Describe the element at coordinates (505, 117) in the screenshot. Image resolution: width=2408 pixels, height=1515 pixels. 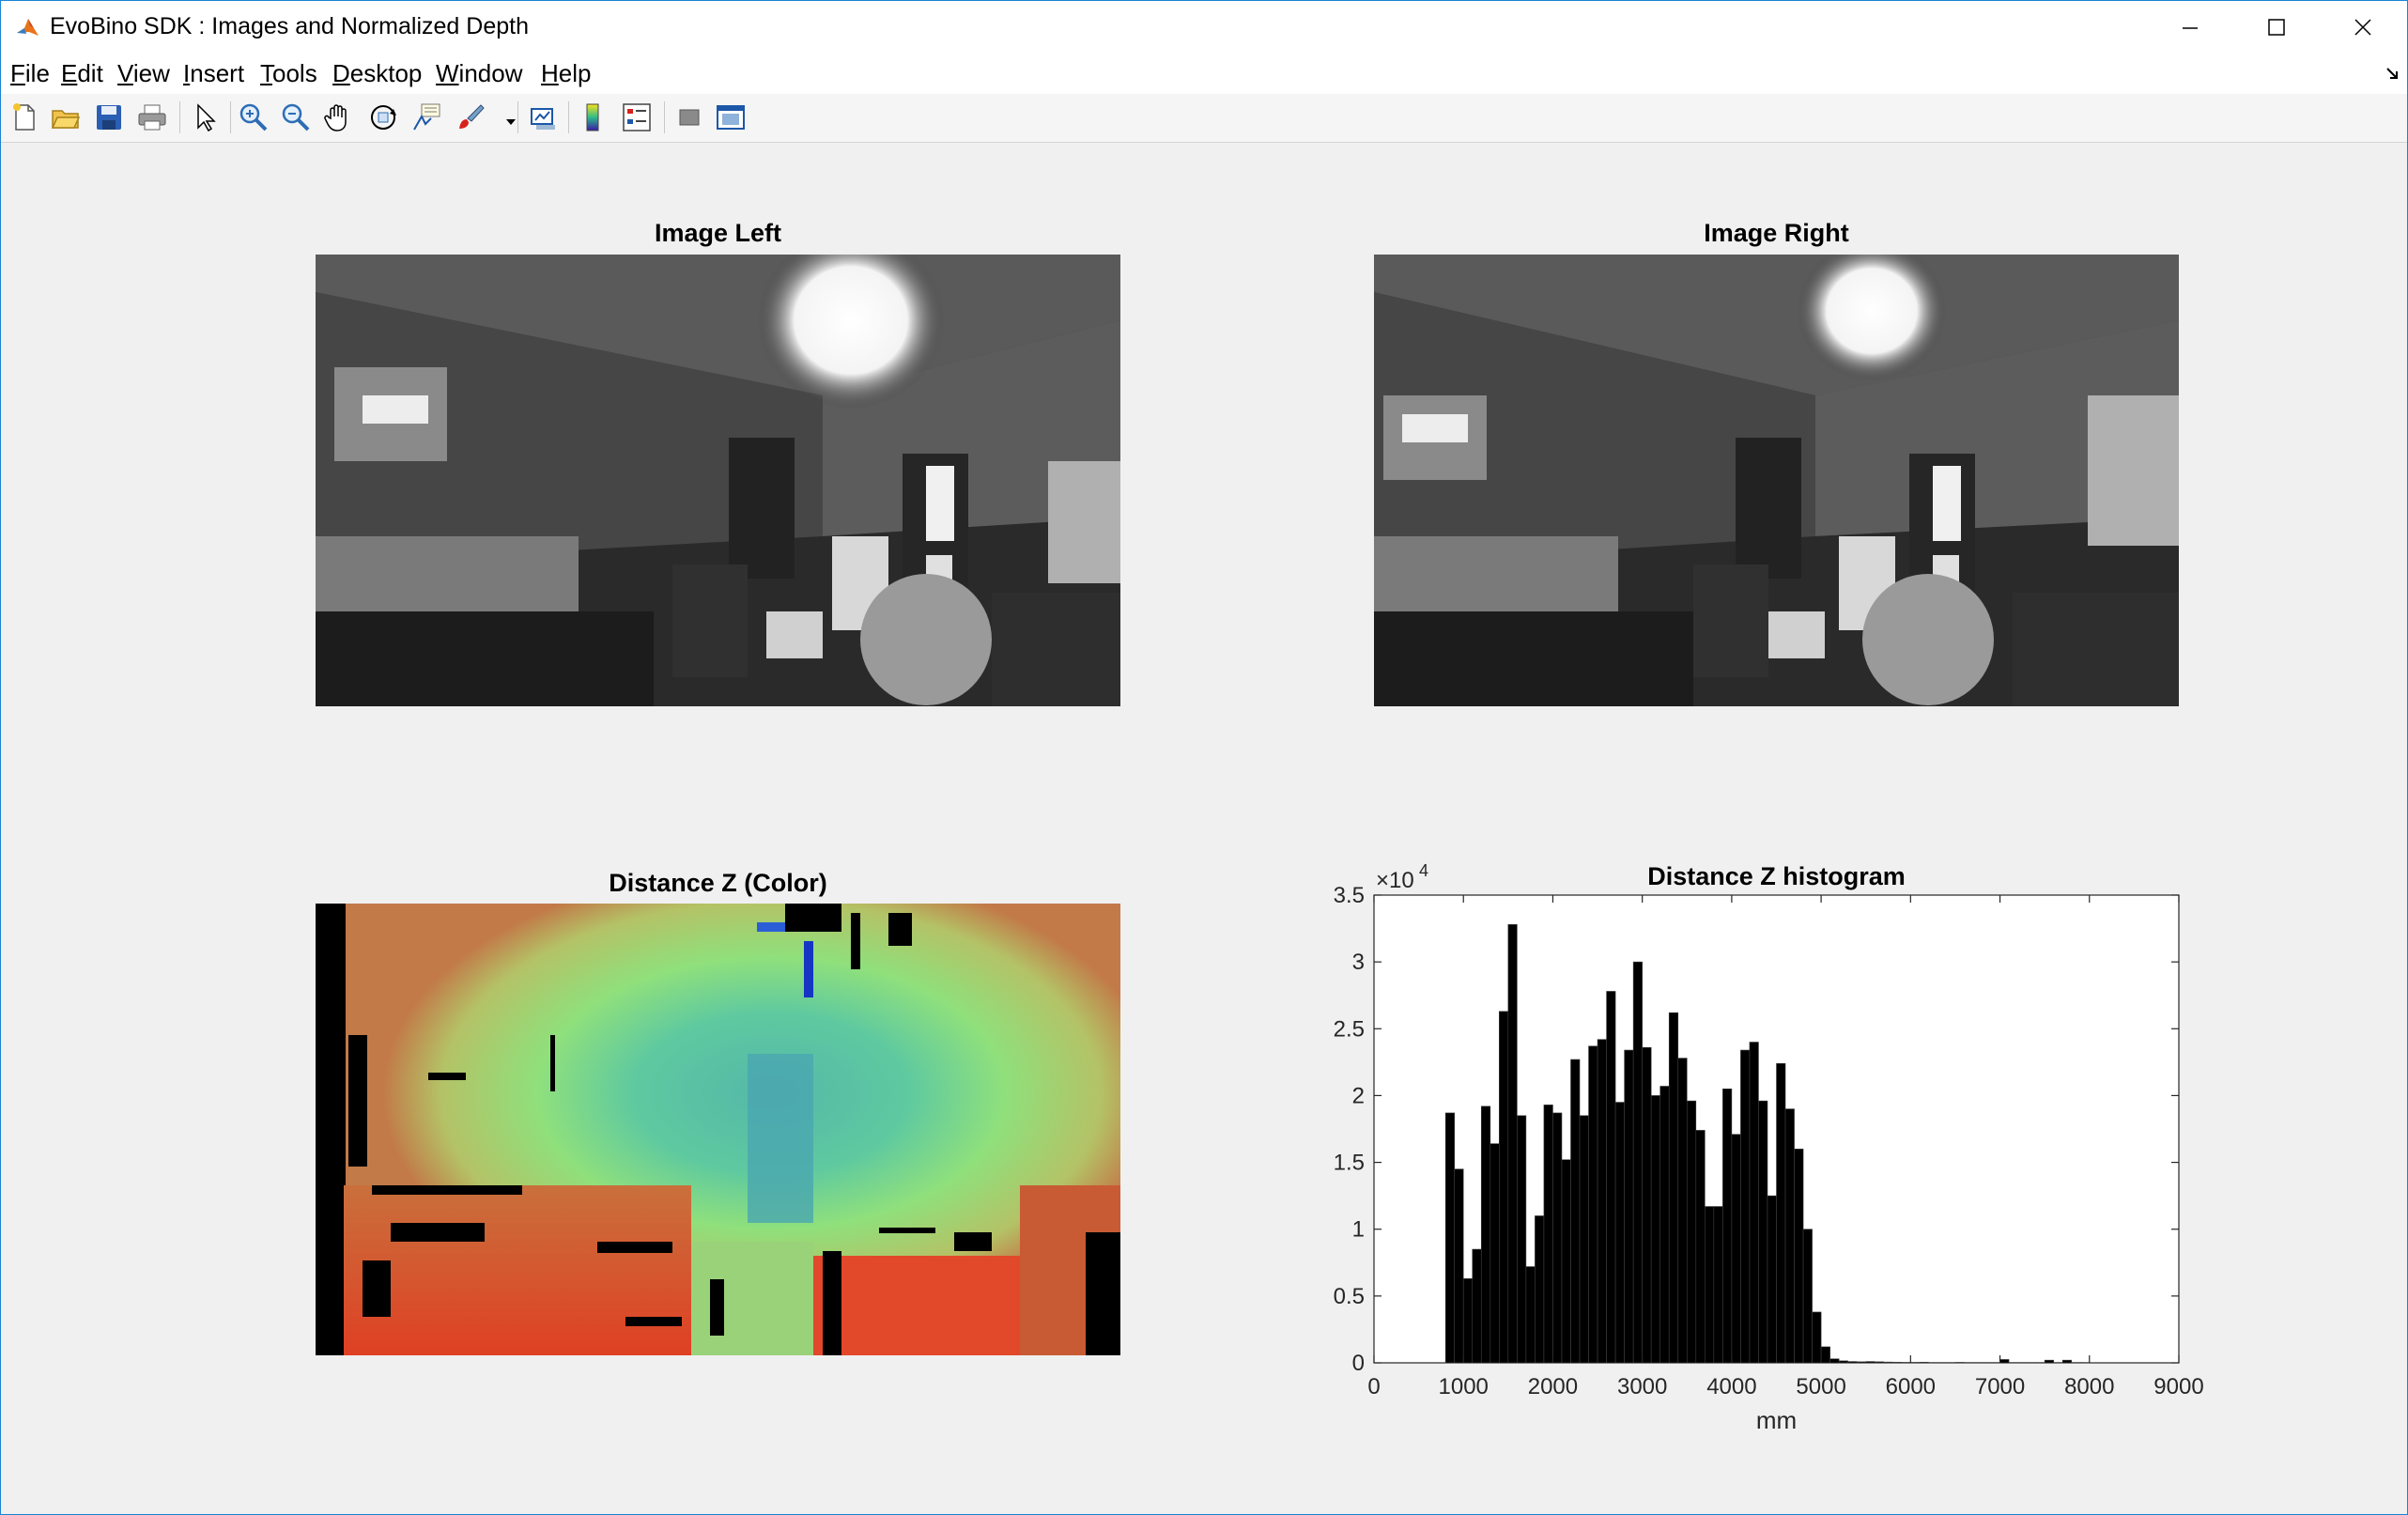
I see `brush-dropdown-icon` at that location.